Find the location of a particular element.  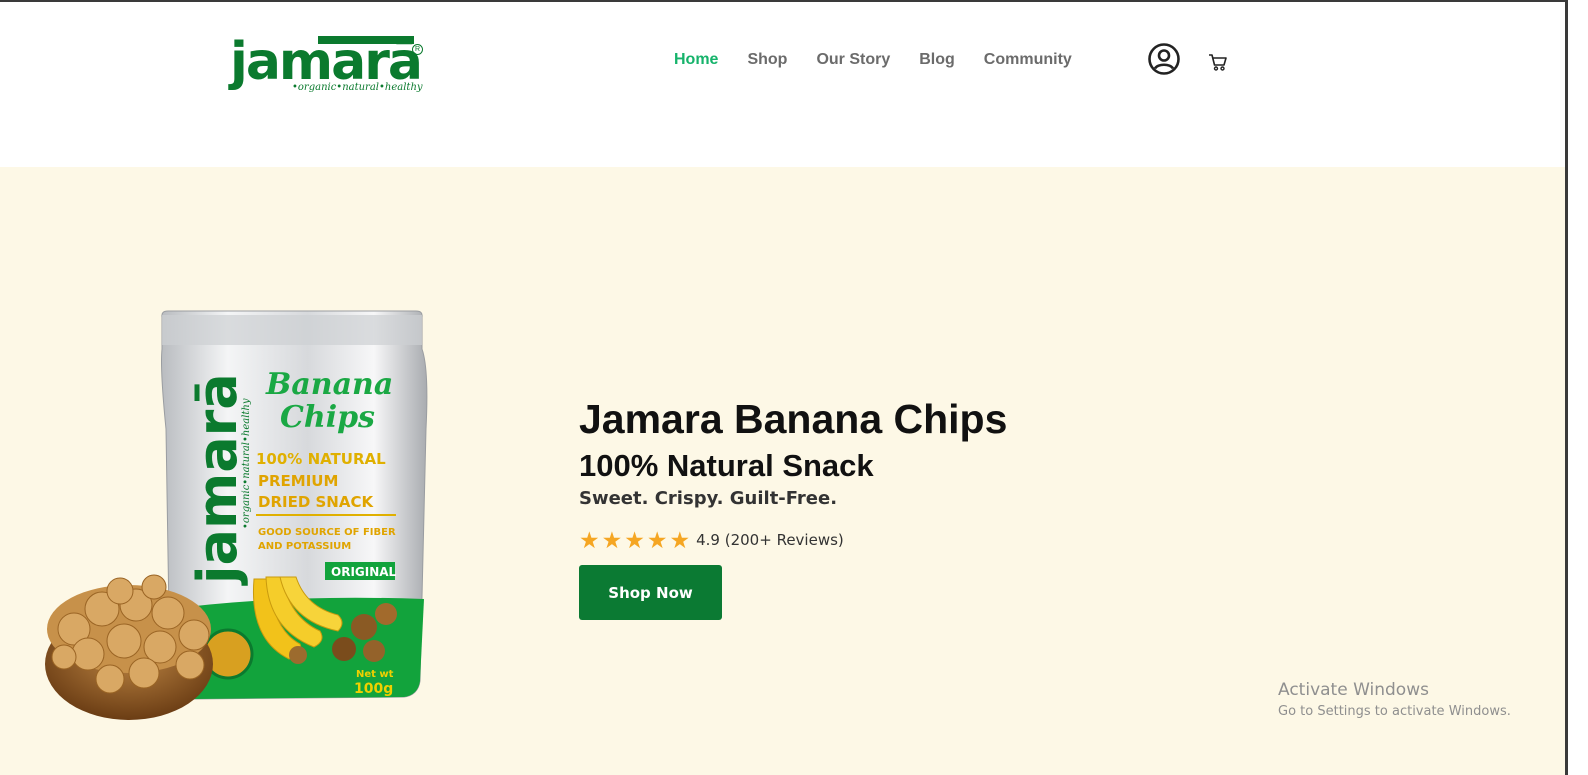

nav-home: Home is located at coordinates (696, 60).